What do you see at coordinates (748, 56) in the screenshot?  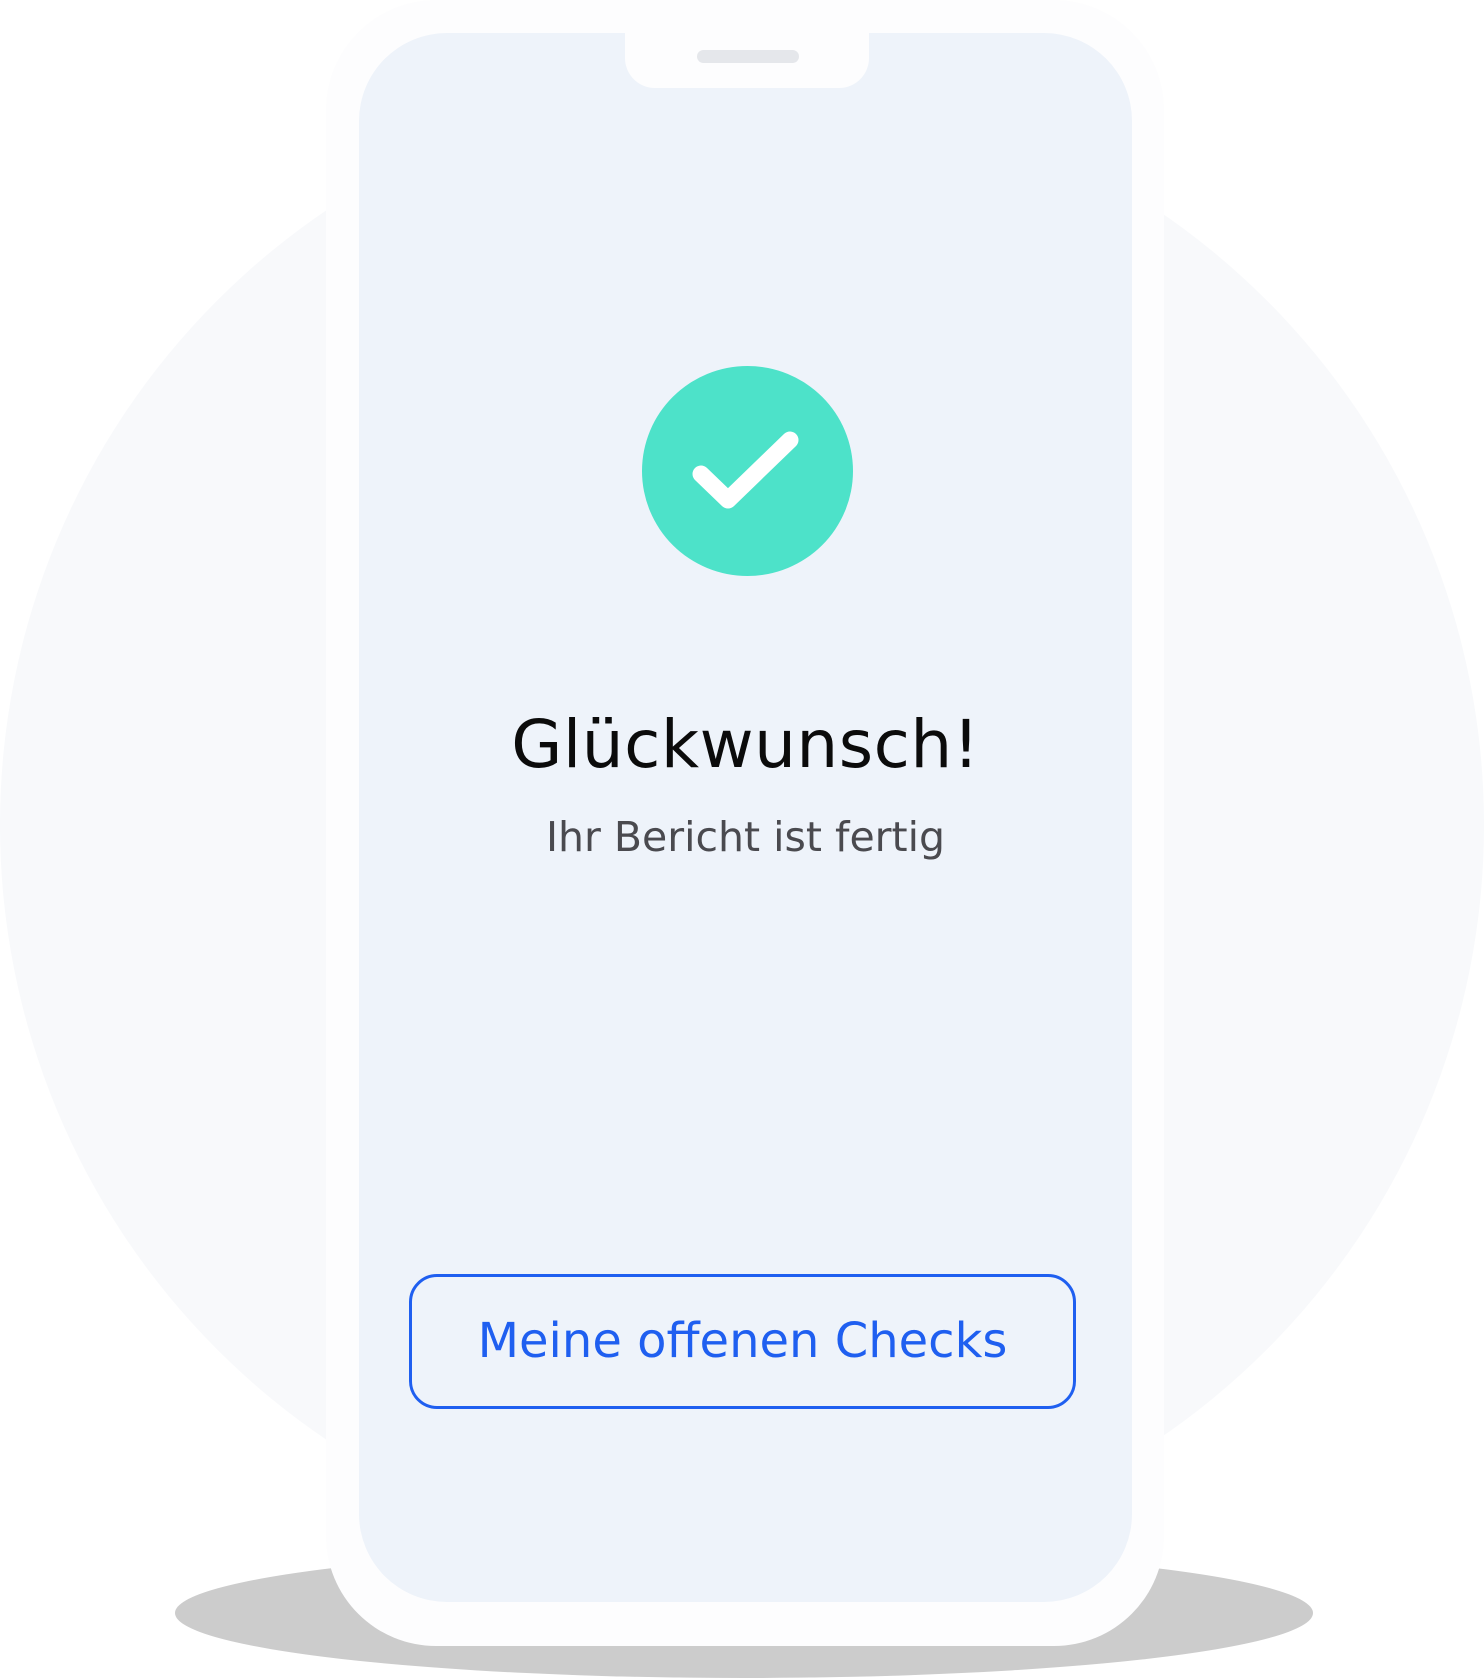 I see `speaker-grille` at bounding box center [748, 56].